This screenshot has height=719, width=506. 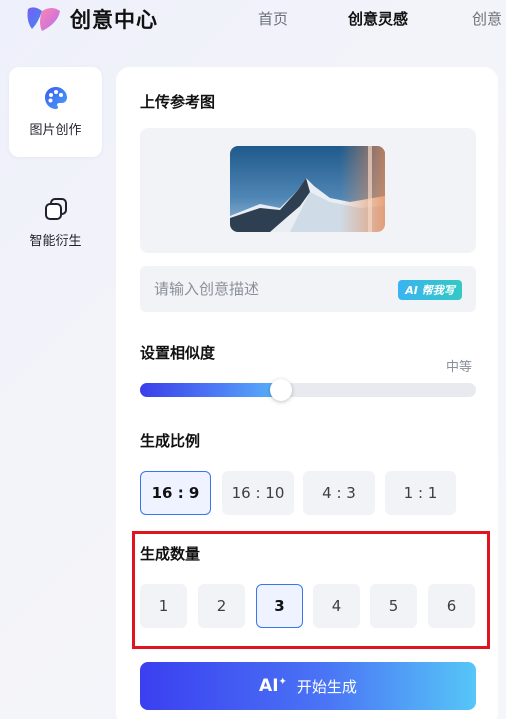 What do you see at coordinates (279, 606) in the screenshot?
I see `count-option-3: 3` at bounding box center [279, 606].